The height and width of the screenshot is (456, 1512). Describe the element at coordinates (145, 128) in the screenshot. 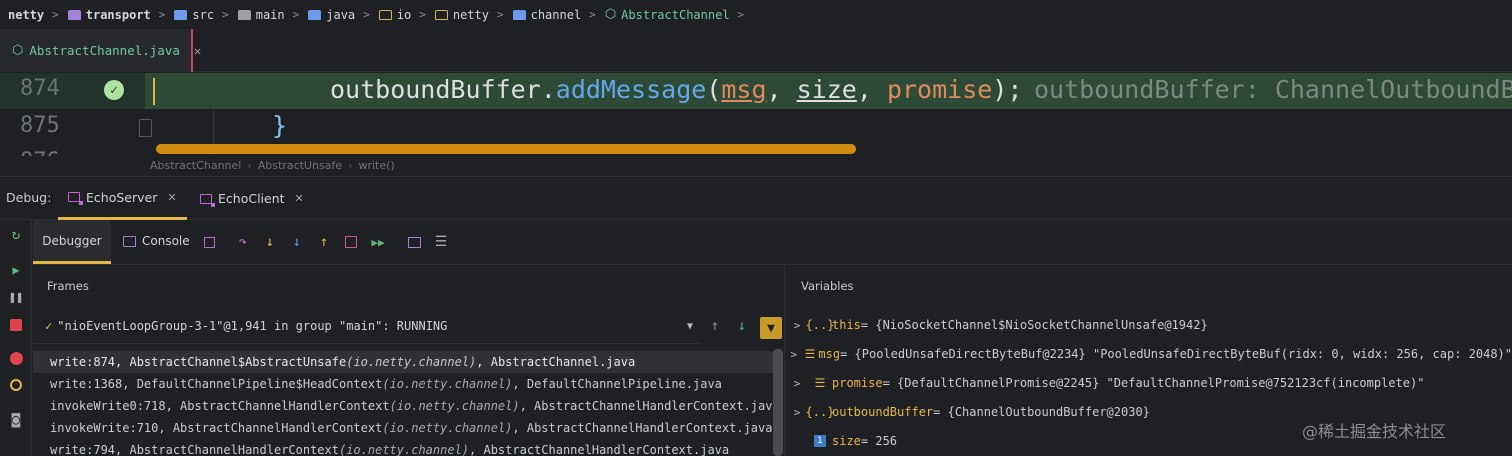

I see `fold-marker-icon` at that location.